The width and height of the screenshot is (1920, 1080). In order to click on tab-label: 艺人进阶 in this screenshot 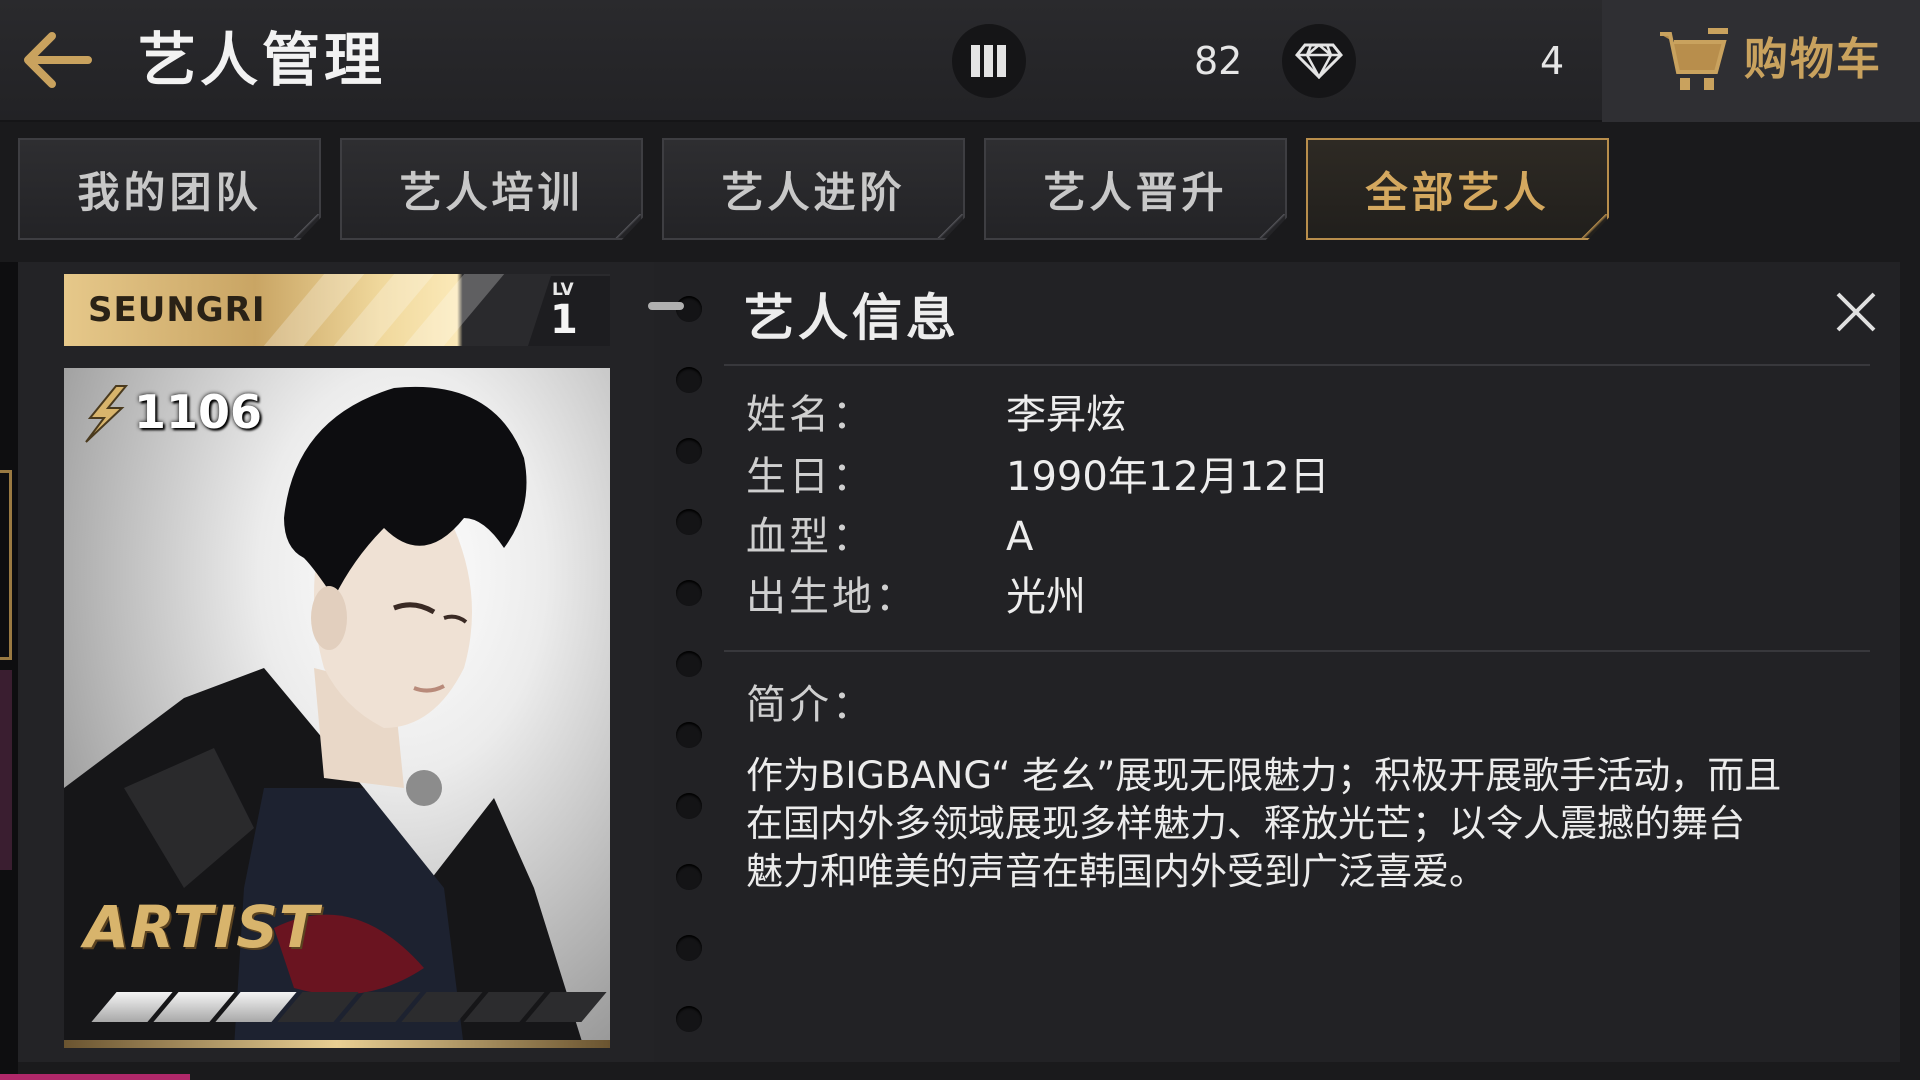, I will do `click(813, 192)`.